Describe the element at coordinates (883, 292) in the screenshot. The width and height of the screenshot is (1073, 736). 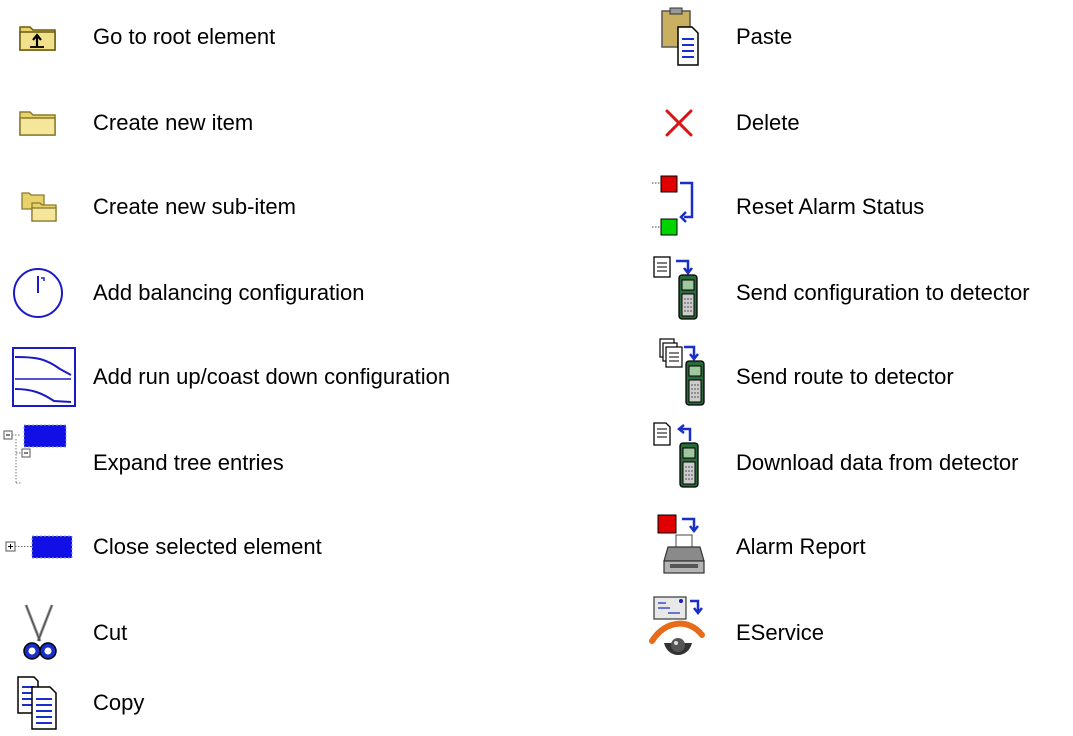
I see `legend-label: Send configuration to detector` at that location.